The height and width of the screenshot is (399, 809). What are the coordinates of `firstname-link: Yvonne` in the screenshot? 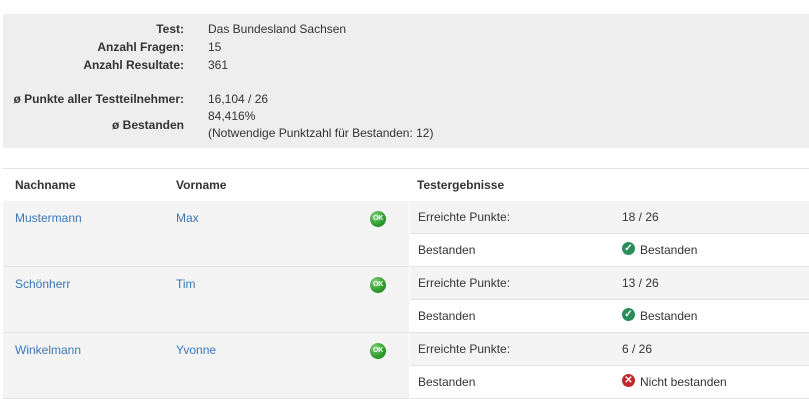 It's located at (196, 350).